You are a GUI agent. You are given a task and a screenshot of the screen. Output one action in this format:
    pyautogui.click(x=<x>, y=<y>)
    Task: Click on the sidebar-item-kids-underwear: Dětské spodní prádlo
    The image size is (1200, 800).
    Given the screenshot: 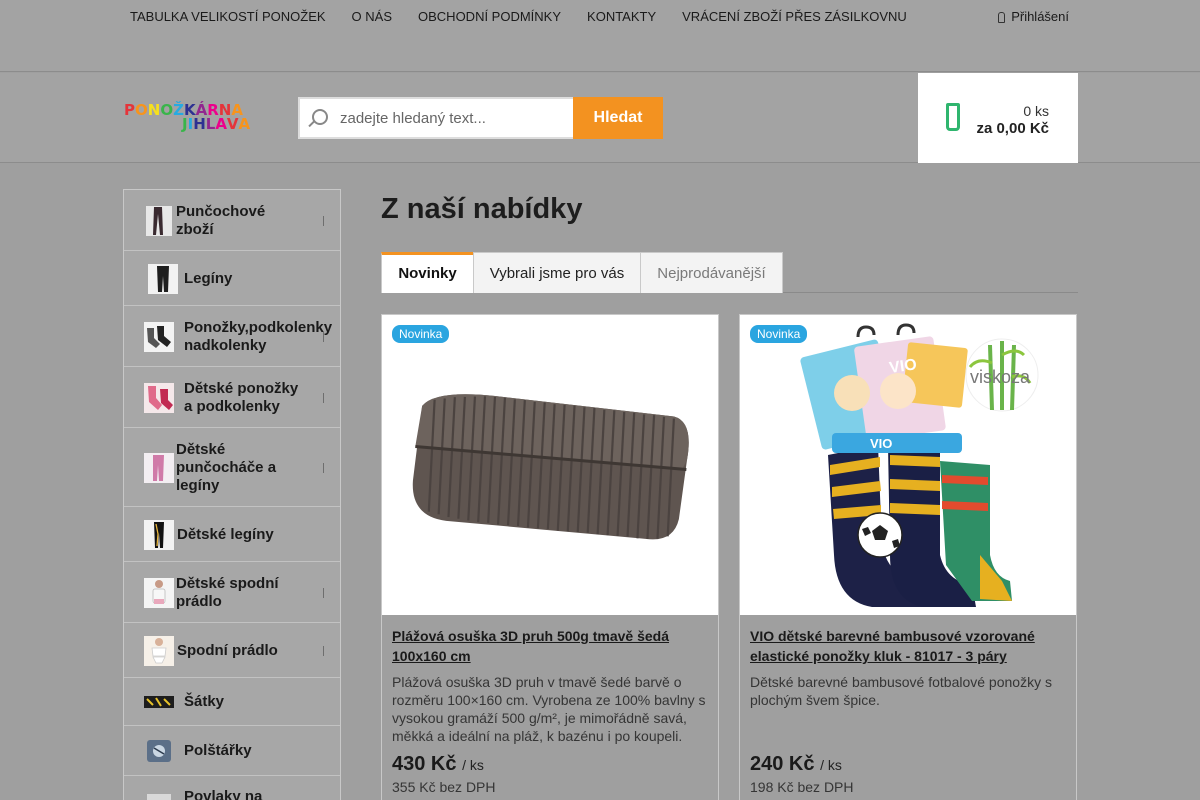 What is the action you would take?
    pyautogui.click(x=232, y=592)
    